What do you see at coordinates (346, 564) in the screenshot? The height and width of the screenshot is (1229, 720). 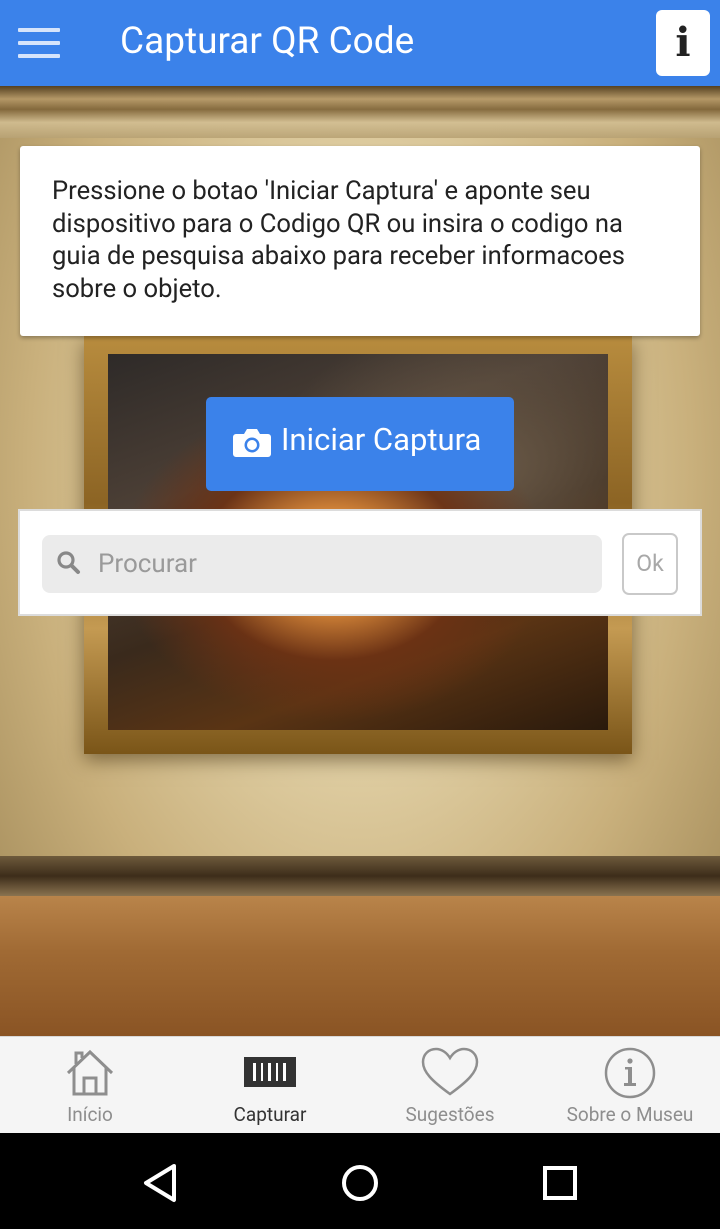 I see `search-input` at bounding box center [346, 564].